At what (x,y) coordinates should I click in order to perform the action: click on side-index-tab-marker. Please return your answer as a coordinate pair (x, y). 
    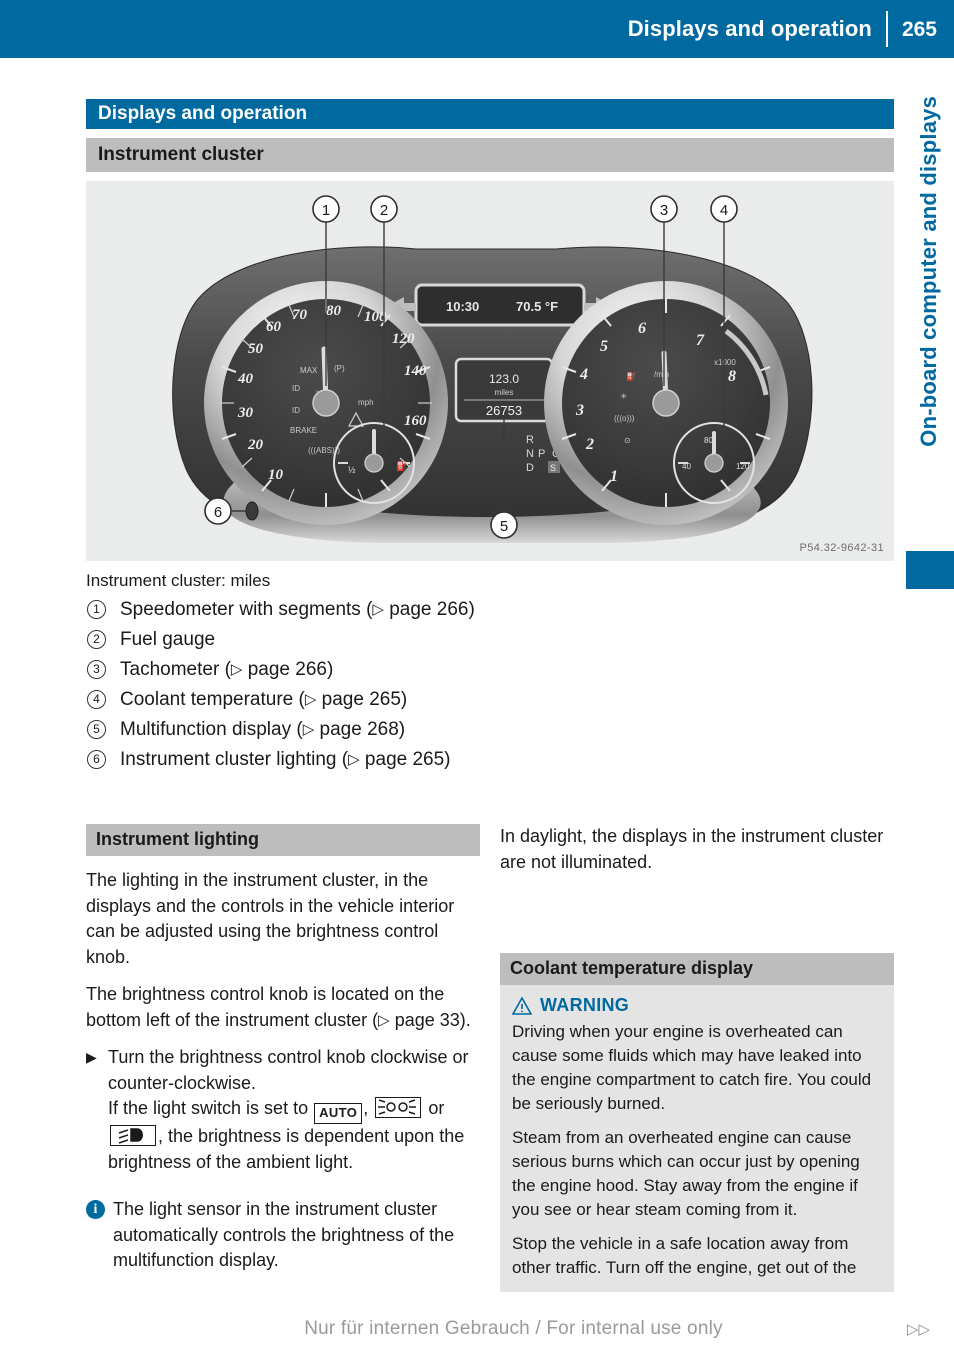
    Looking at the image, I should click on (930, 570).